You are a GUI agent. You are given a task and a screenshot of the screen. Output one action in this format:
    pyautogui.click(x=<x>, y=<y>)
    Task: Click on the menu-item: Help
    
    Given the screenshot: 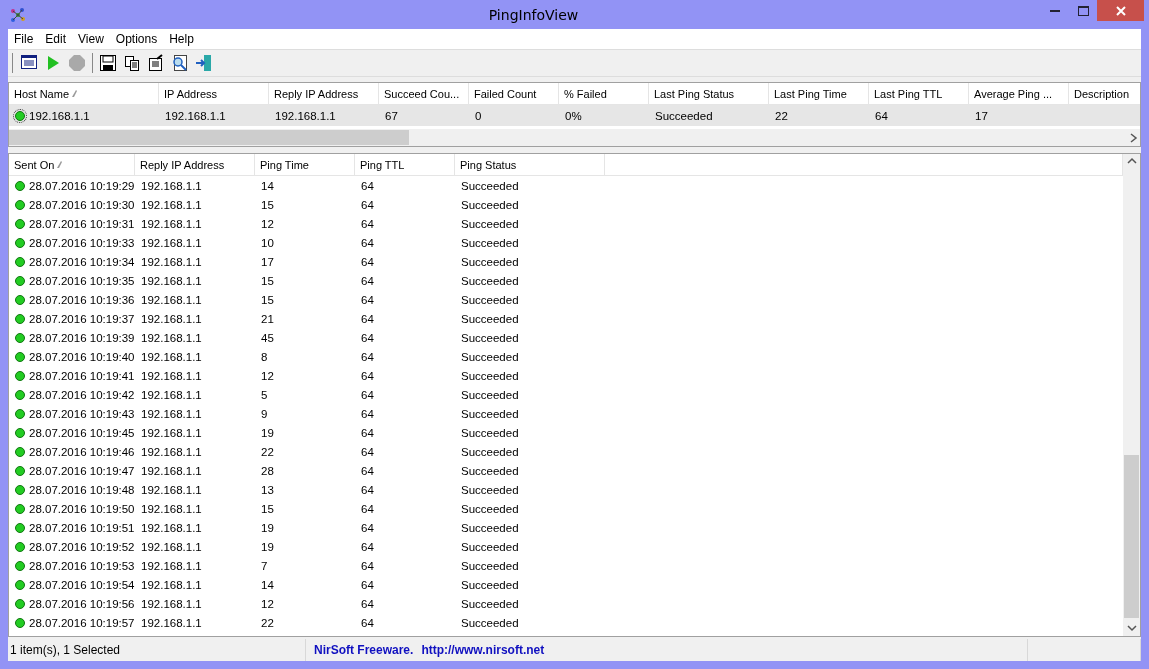 What is the action you would take?
    pyautogui.click(x=181, y=39)
    